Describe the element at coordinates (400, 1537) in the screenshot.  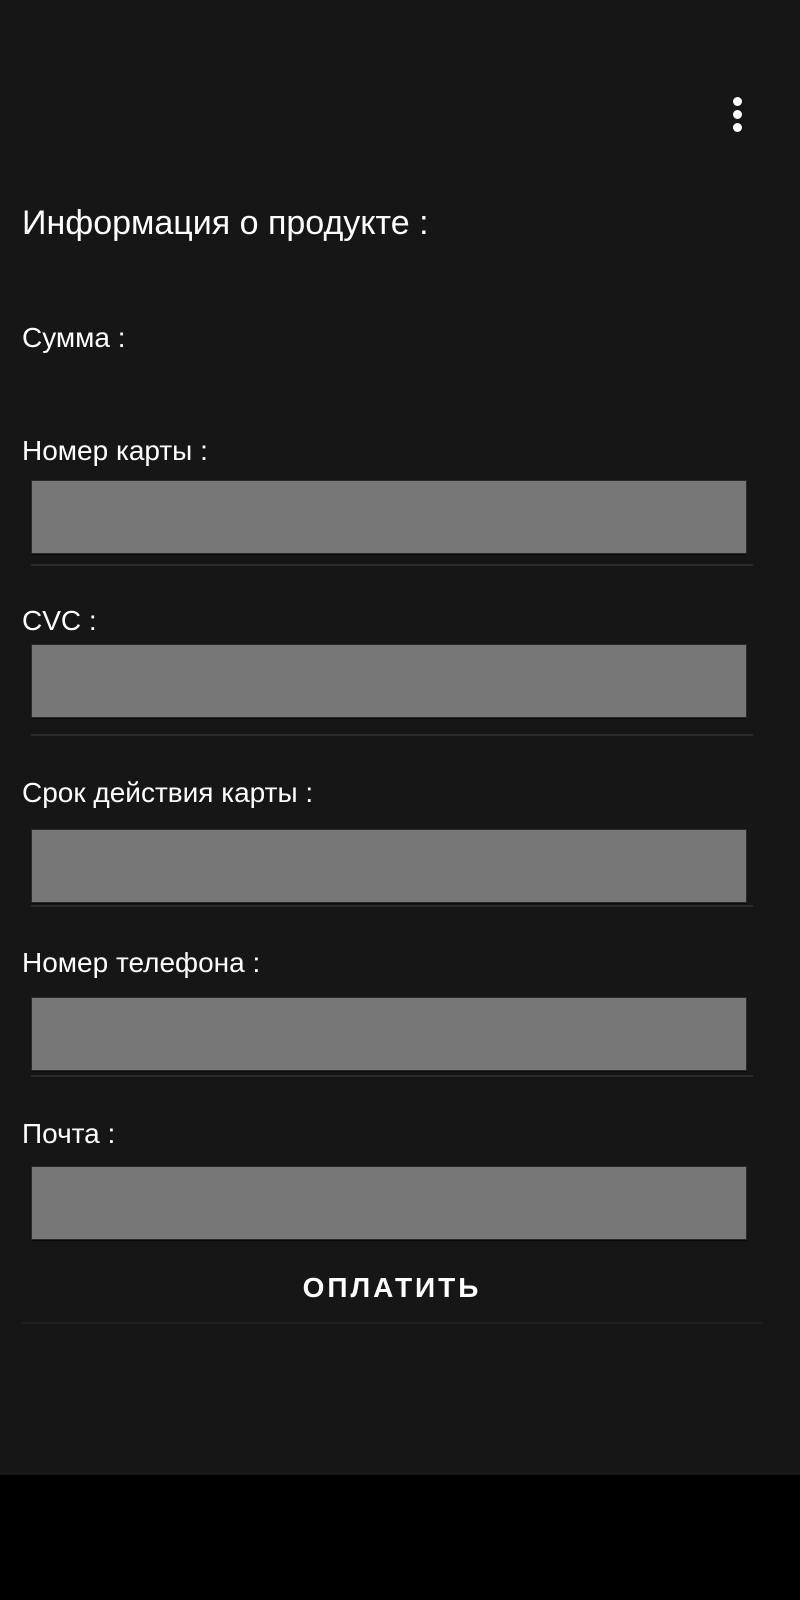
I see `system-navigation-bar` at that location.